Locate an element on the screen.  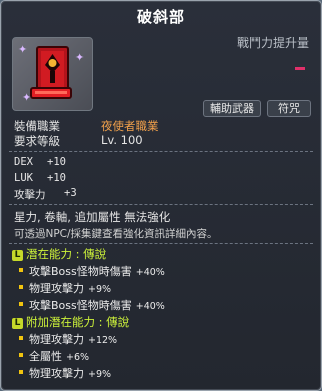
potential-line-value: +12% is located at coordinates (103, 340).